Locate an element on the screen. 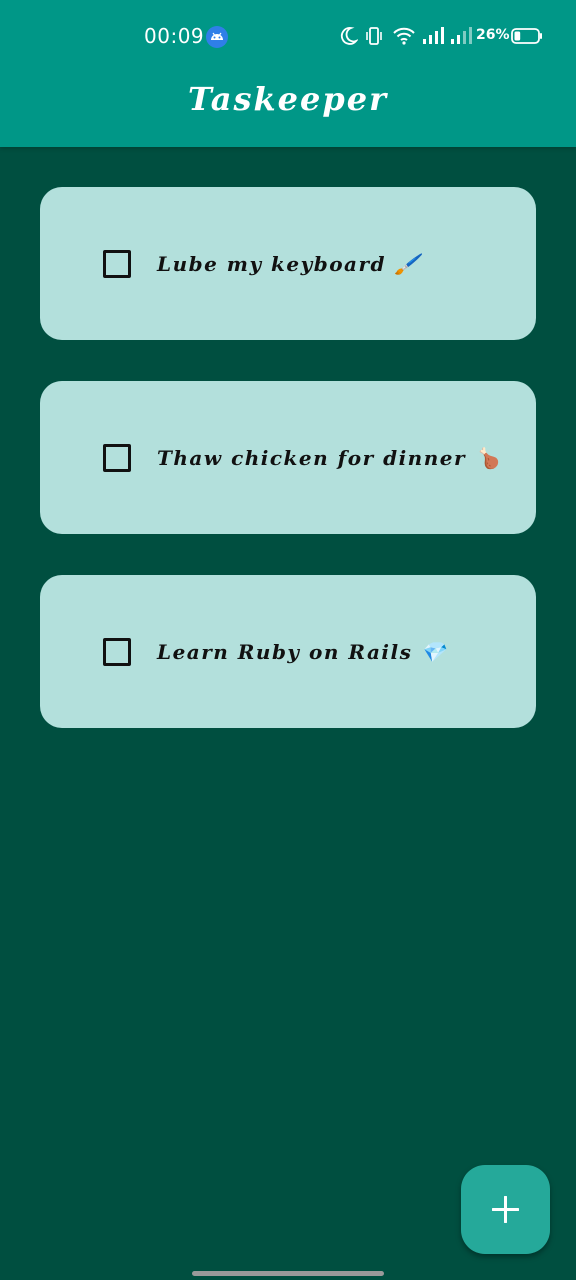 The width and height of the screenshot is (576, 1280). task-card: Learn Ruby on Rails 💎 is located at coordinates (288, 651).